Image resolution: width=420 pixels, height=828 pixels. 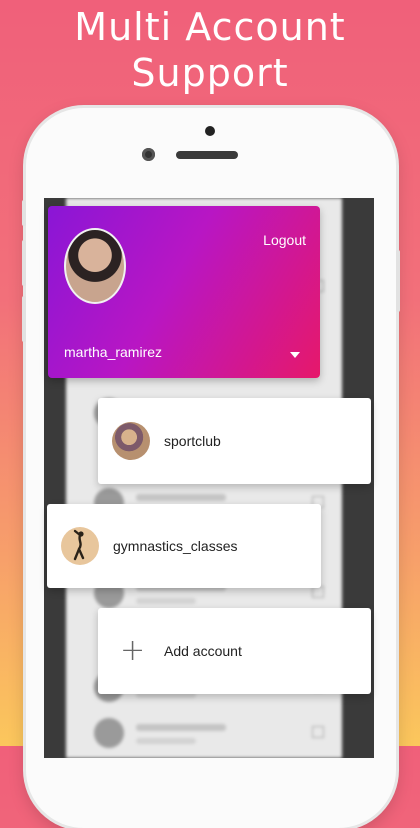 I want to click on logout-button: Logout, so click(x=284, y=240).